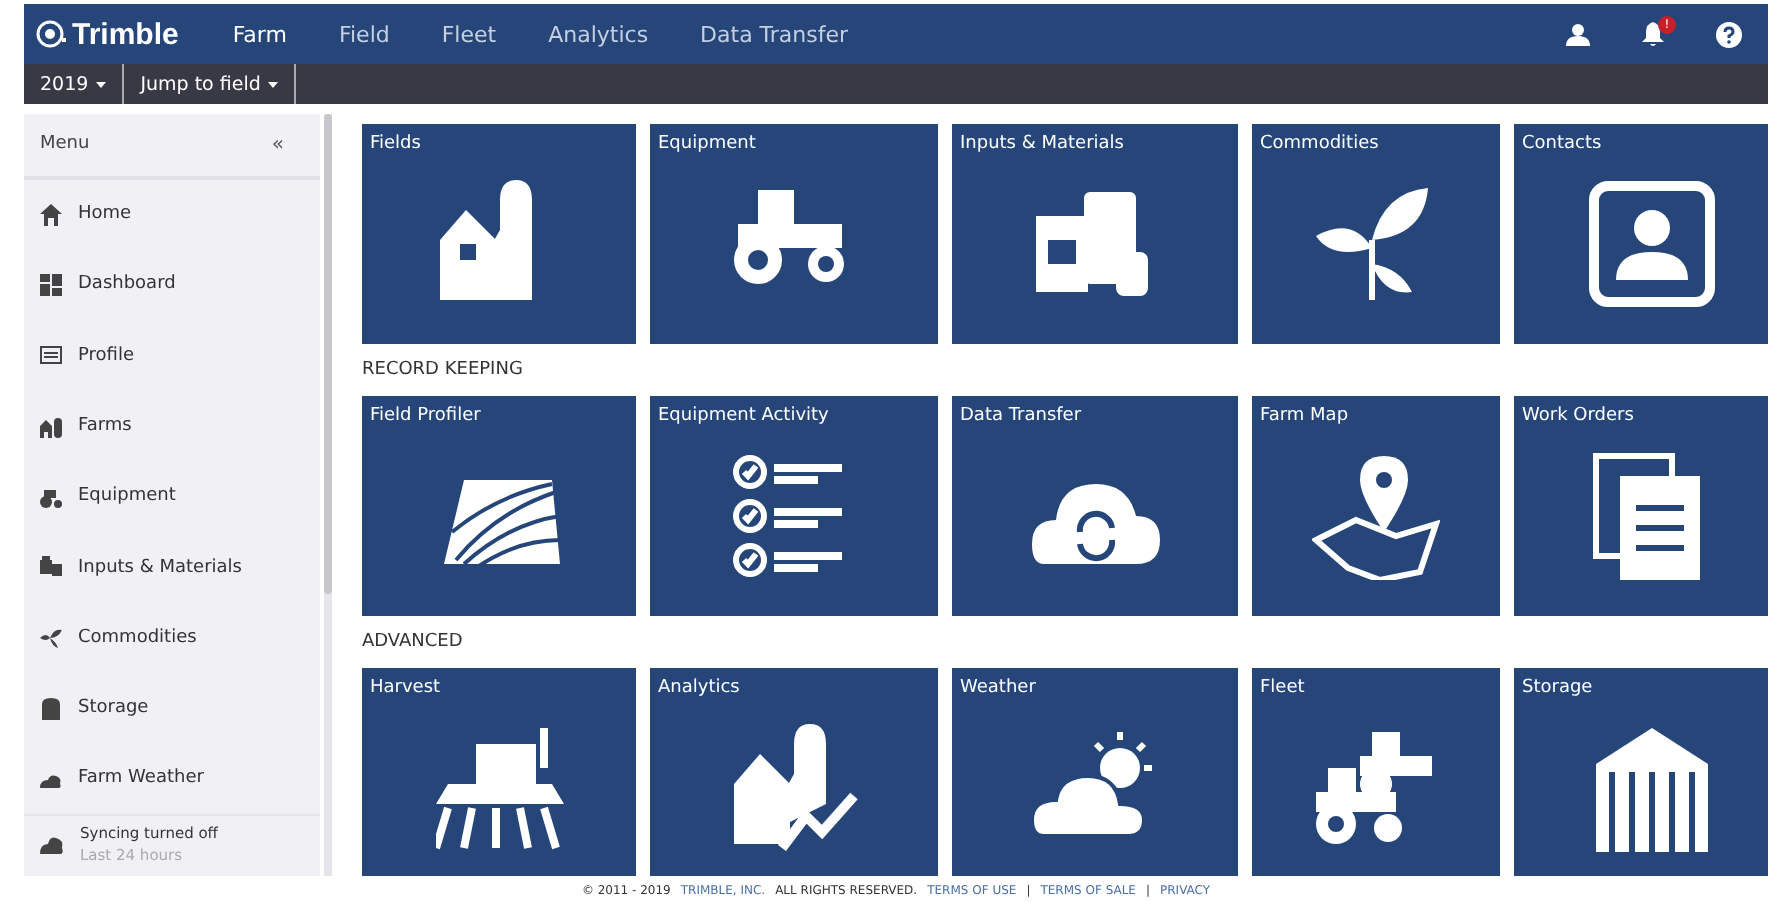 The image size is (1768, 902). I want to click on bell-icon, so click(1653, 34).